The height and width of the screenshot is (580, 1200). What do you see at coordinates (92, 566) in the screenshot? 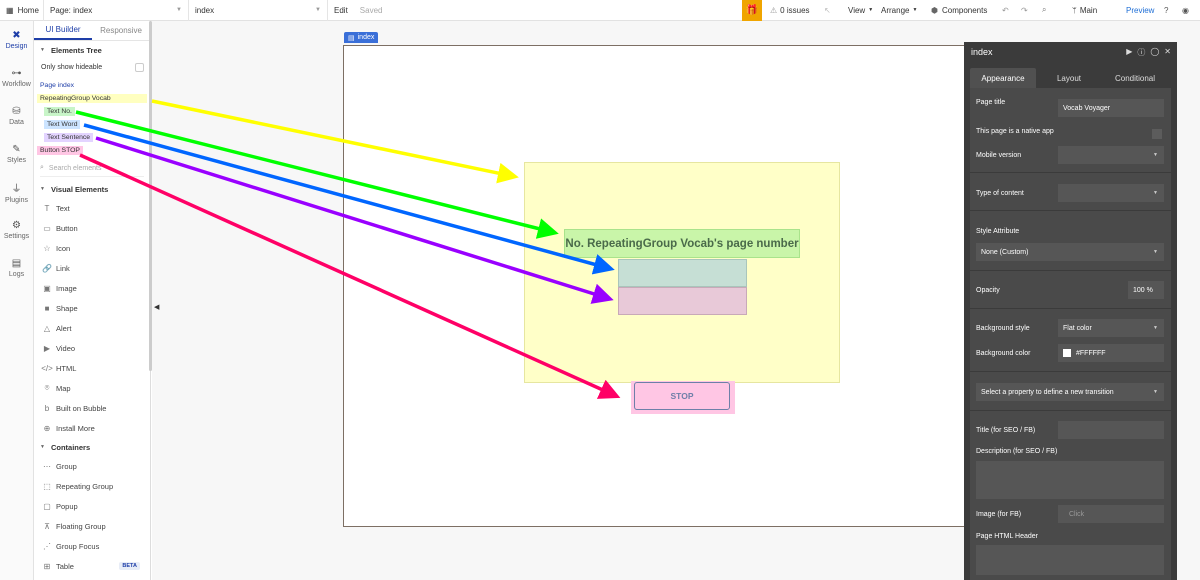
I see `element-table: ⊞ Table BETA` at bounding box center [92, 566].